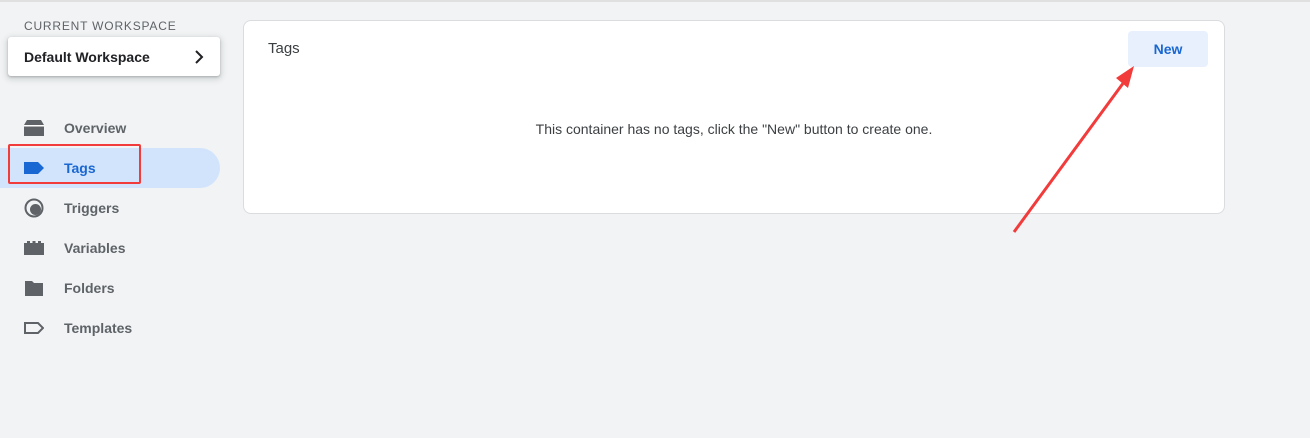 Image resolution: width=1310 pixels, height=438 pixels. What do you see at coordinates (34, 248) in the screenshot?
I see `variables-icon` at bounding box center [34, 248].